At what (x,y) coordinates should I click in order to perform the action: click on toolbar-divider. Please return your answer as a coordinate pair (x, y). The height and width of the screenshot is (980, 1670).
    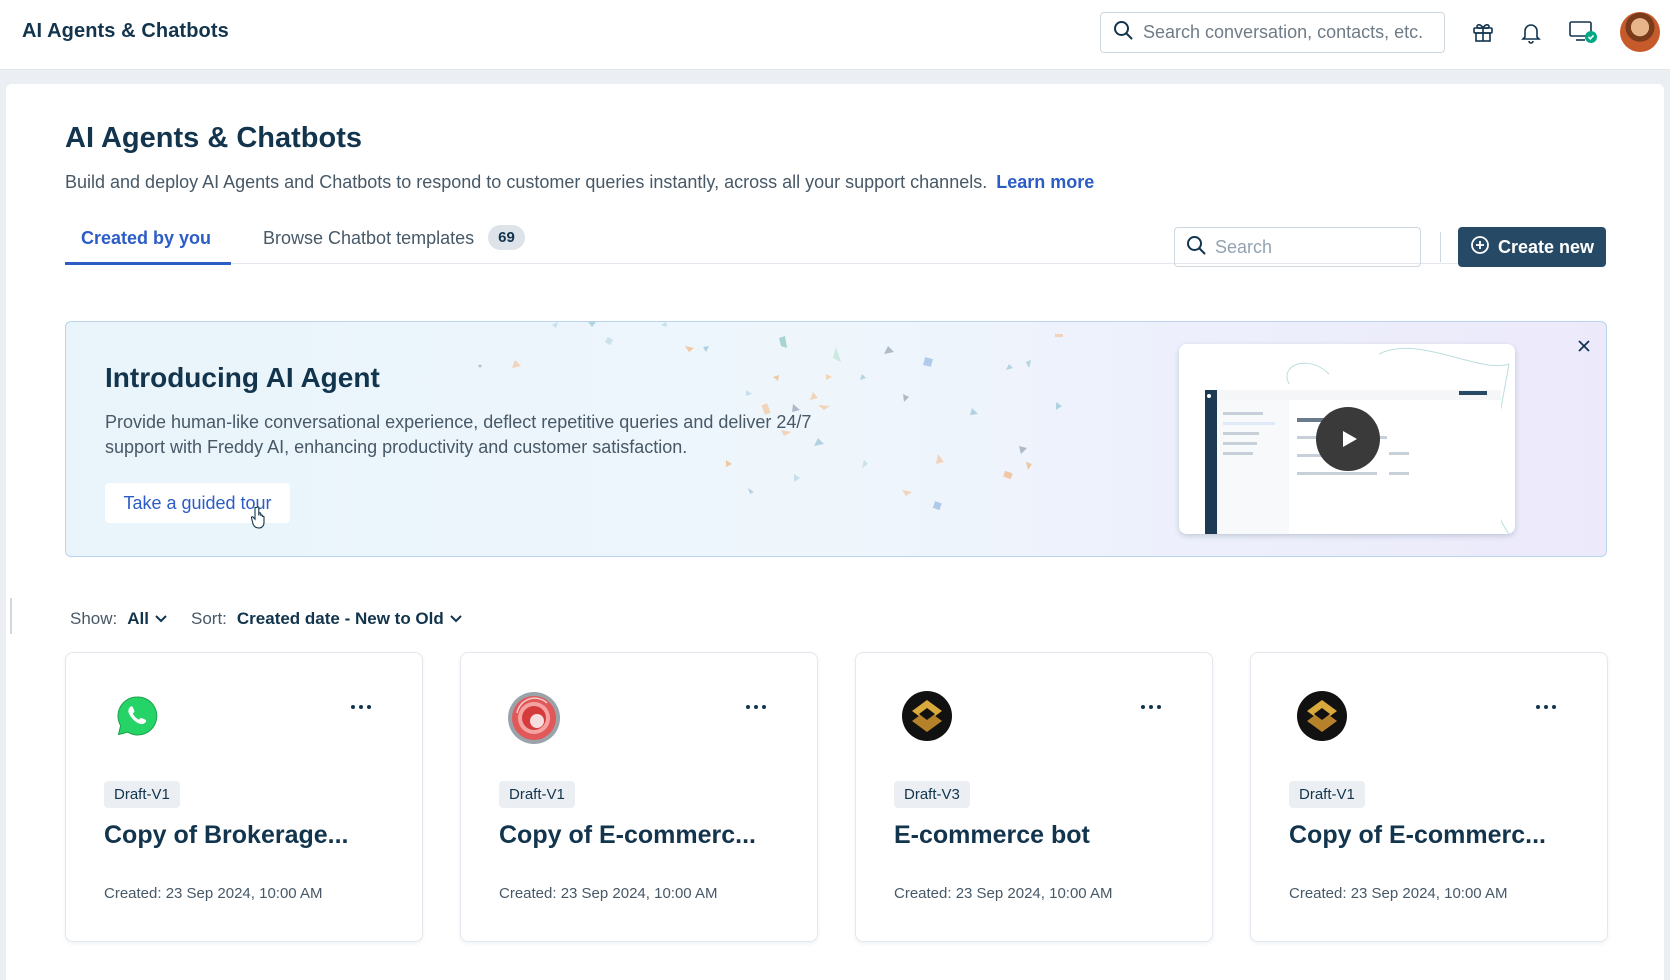
    Looking at the image, I should click on (1440, 247).